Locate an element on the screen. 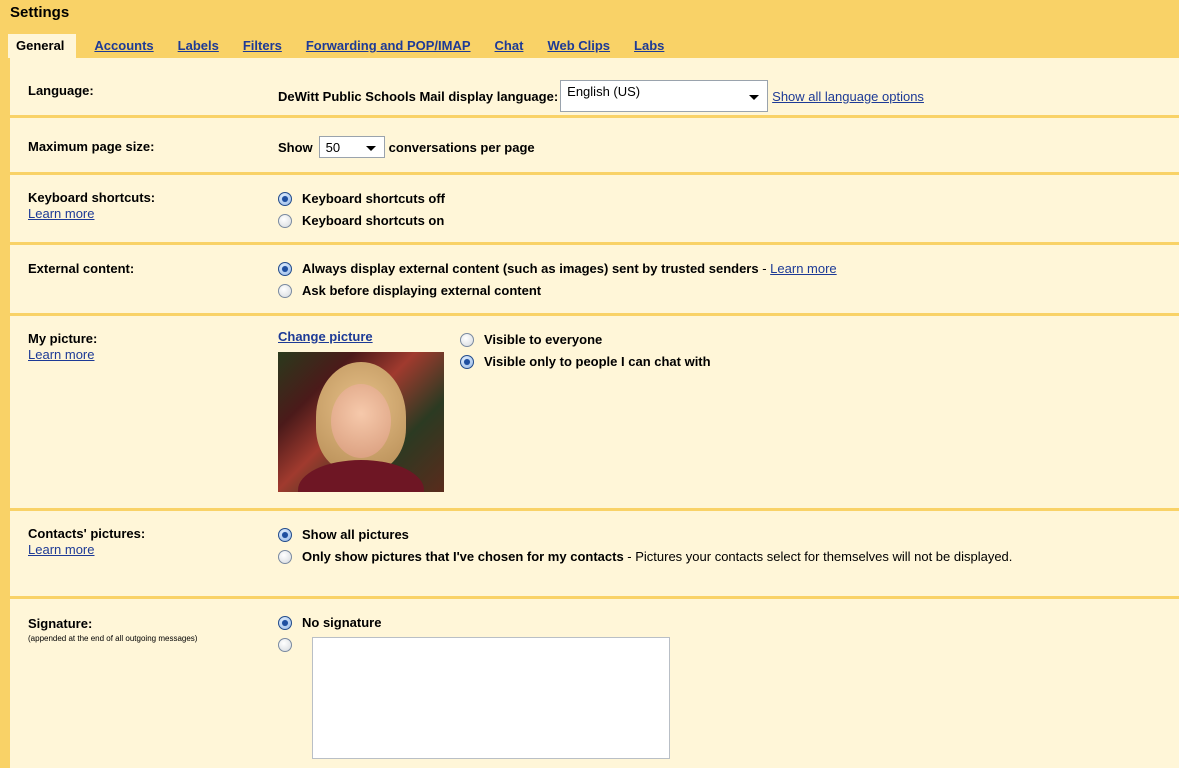  signature-options: No signature is located at coordinates (474, 687).